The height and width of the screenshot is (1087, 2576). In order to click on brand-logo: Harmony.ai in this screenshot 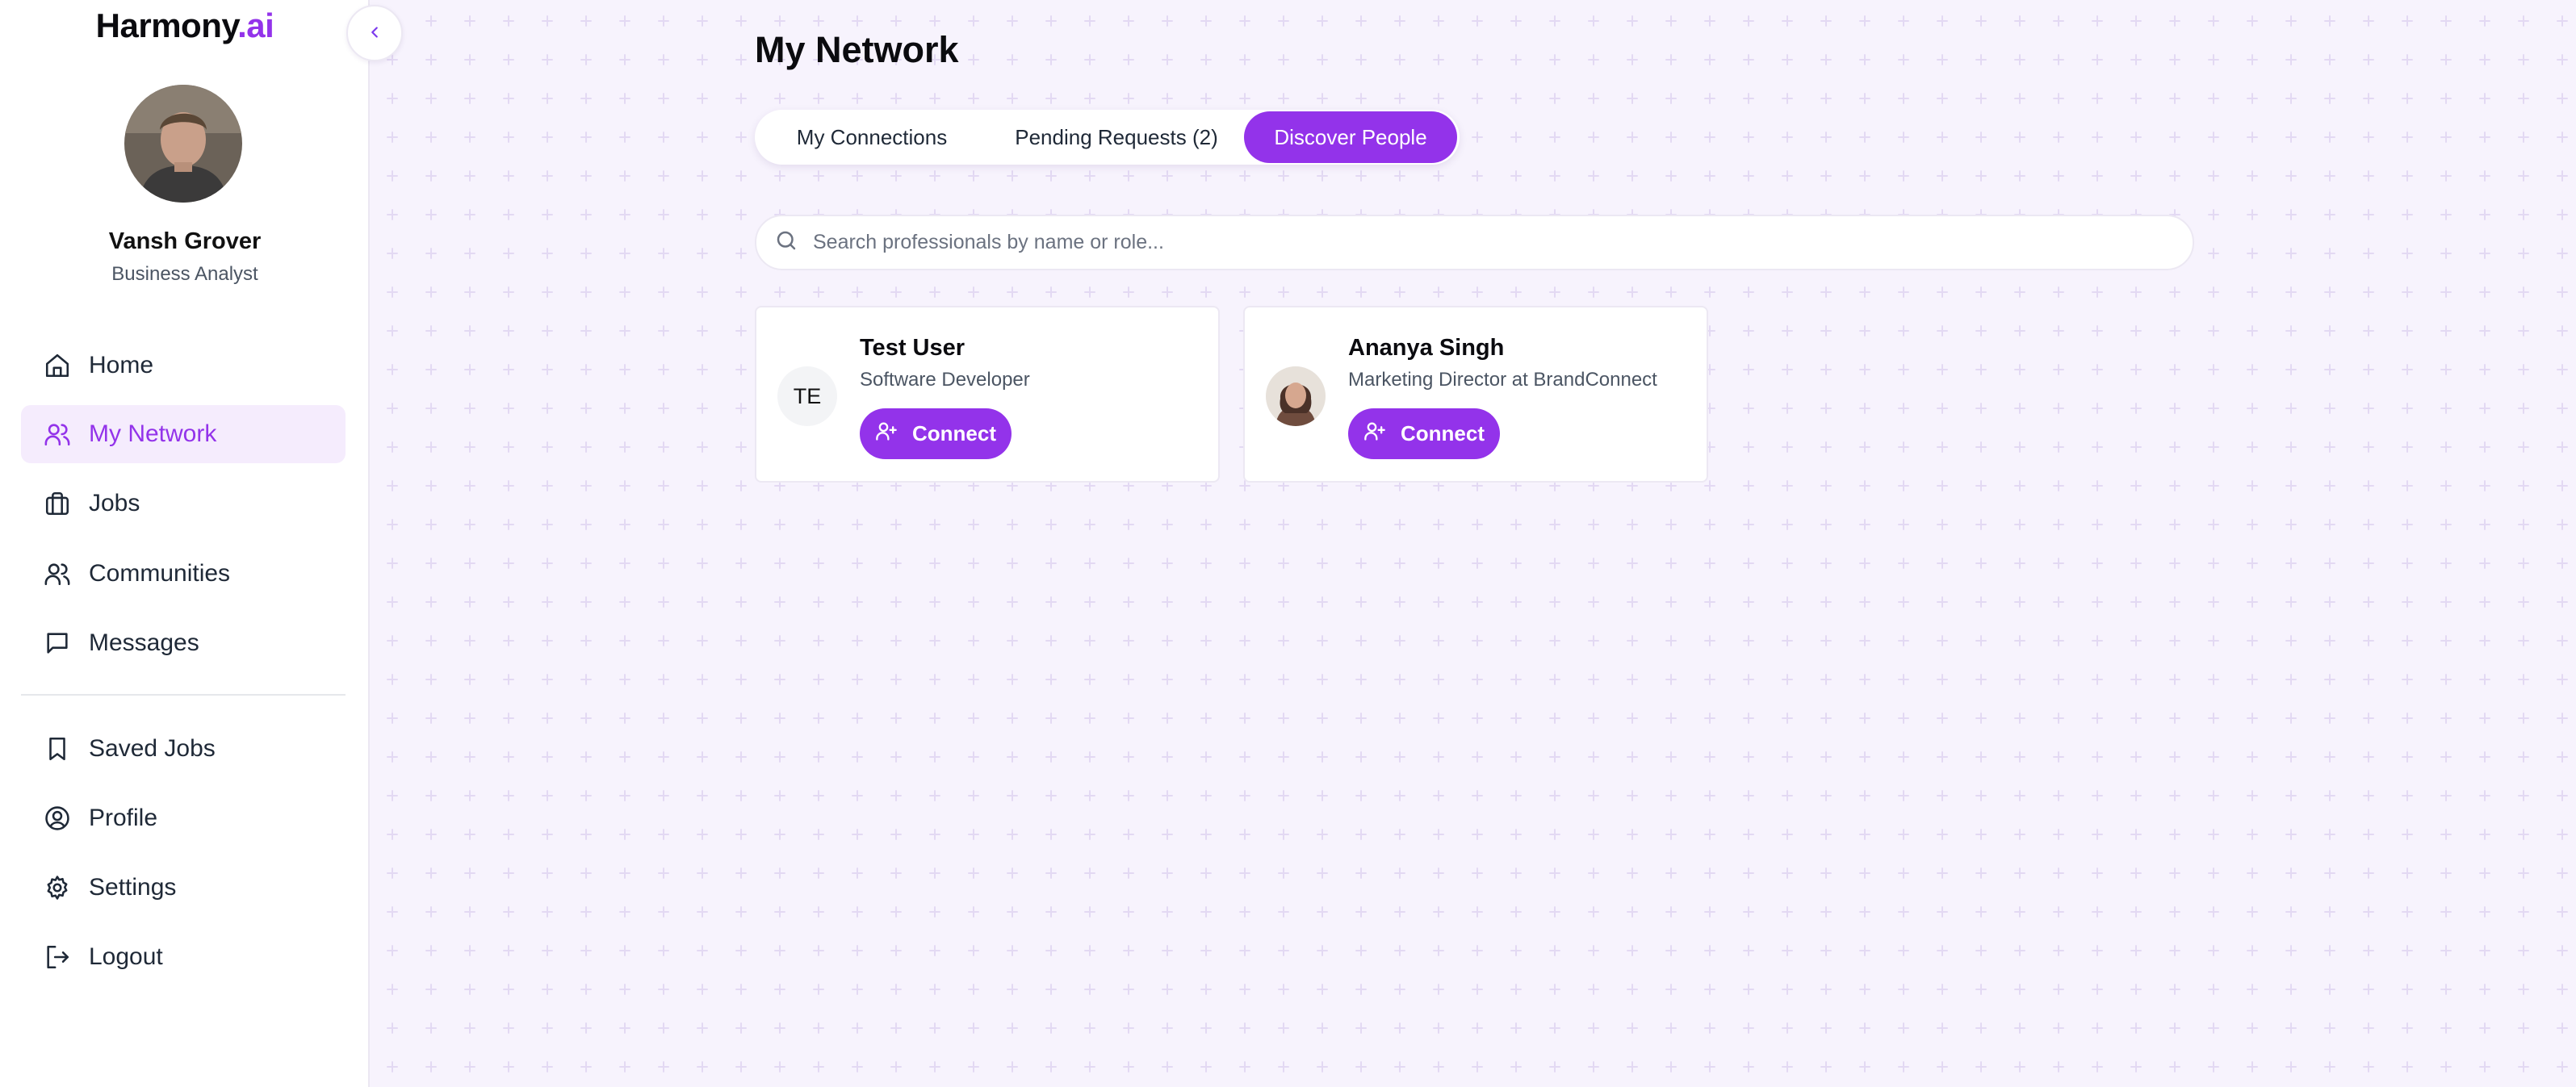, I will do `click(185, 26)`.